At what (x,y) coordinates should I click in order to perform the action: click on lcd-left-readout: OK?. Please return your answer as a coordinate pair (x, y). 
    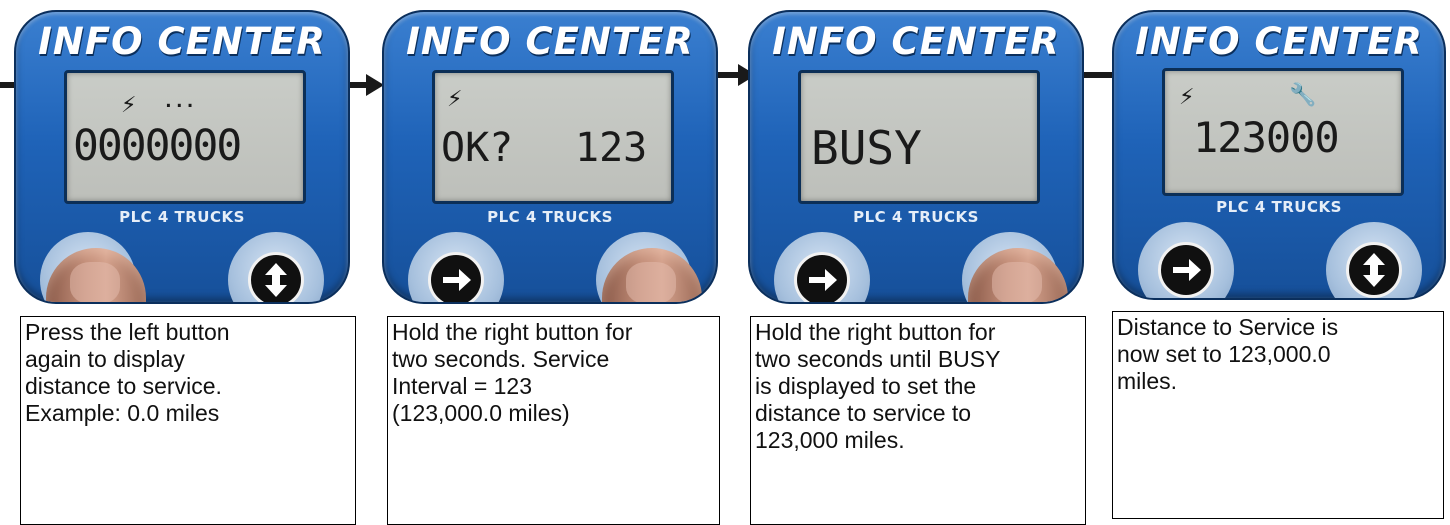
    Looking at the image, I should click on (477, 148).